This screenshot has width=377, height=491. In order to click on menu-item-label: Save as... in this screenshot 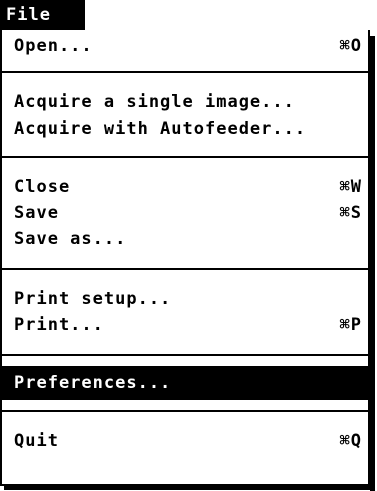, I will do `click(70, 239)`.